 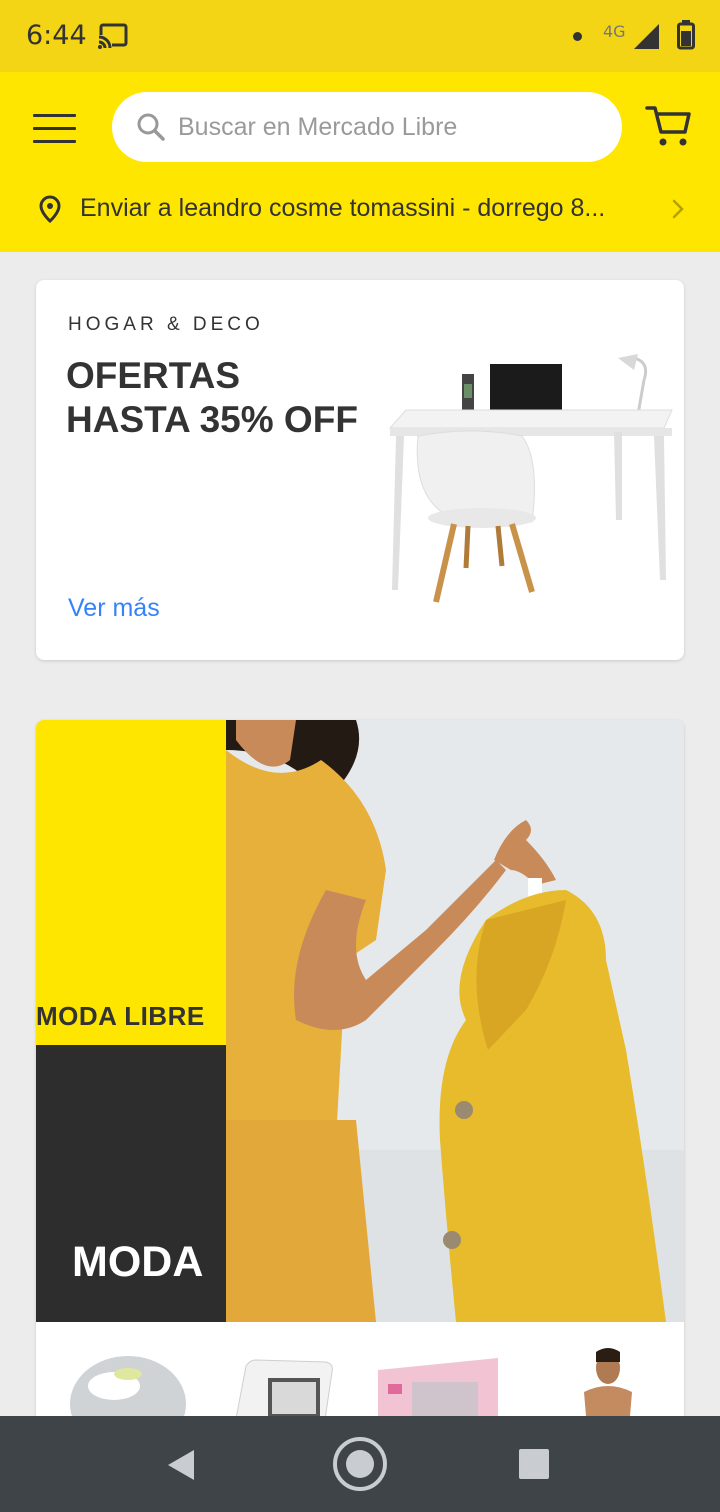 I want to click on search-bar: Buscar en Mercado Libre, so click(x=367, y=127).